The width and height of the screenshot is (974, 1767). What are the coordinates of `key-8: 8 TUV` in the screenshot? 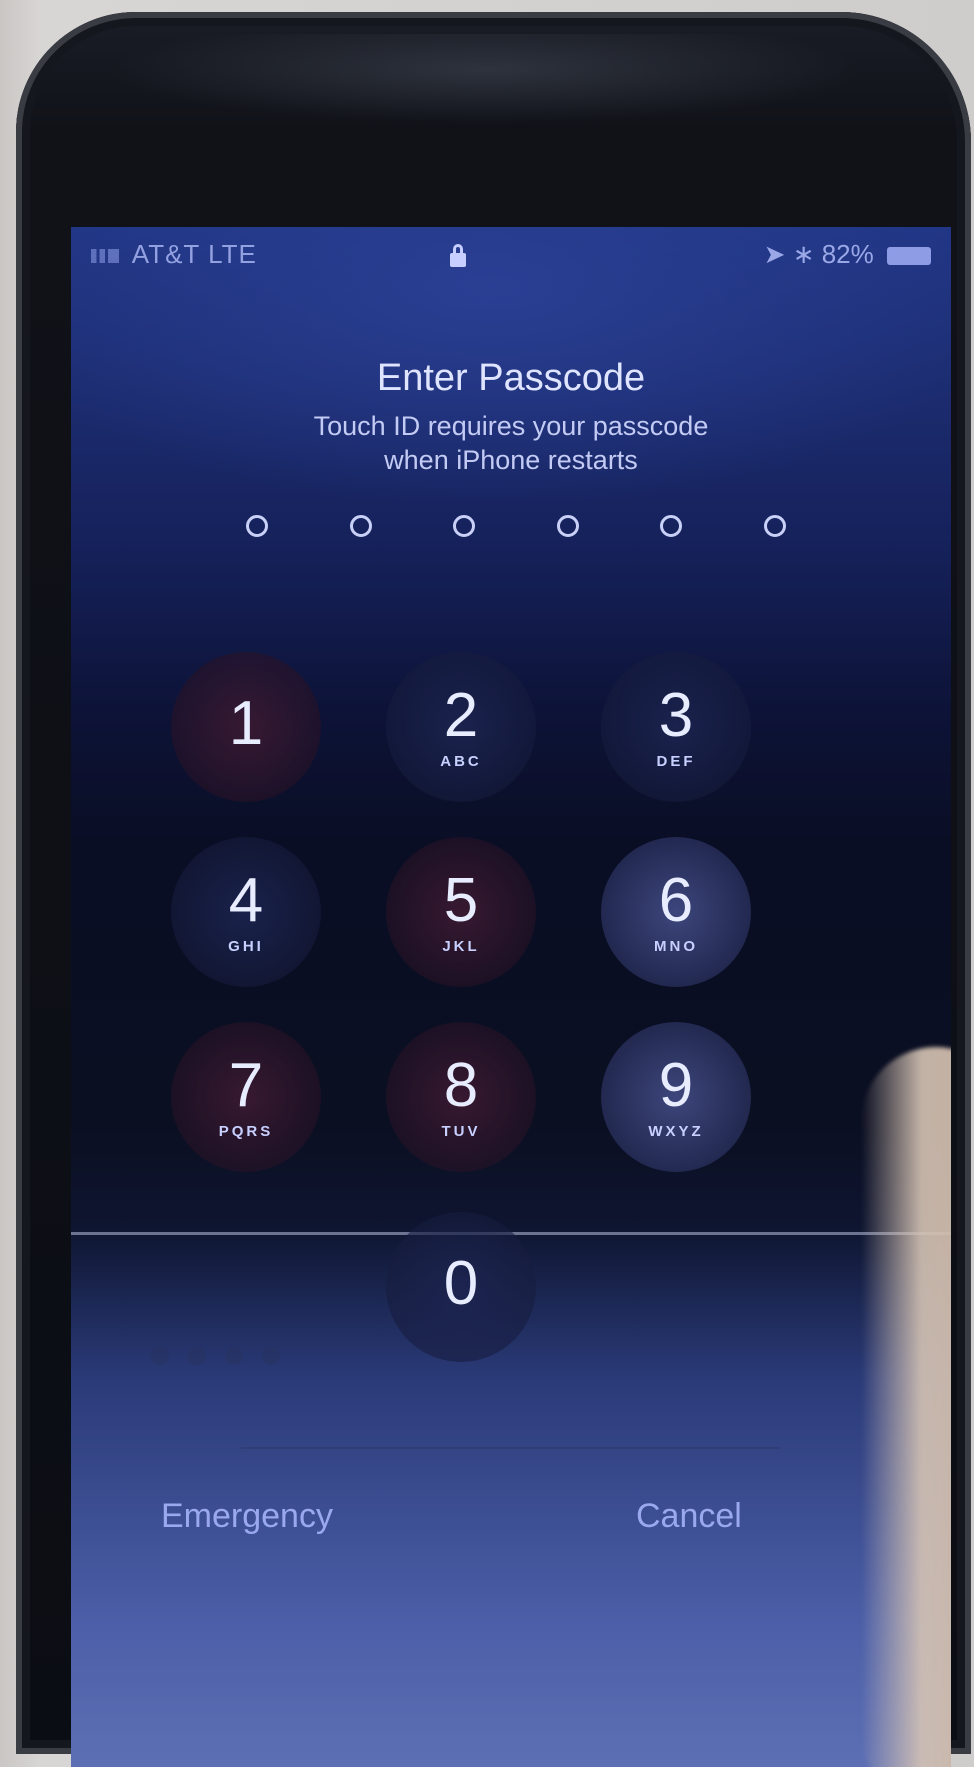 It's located at (461, 1097).